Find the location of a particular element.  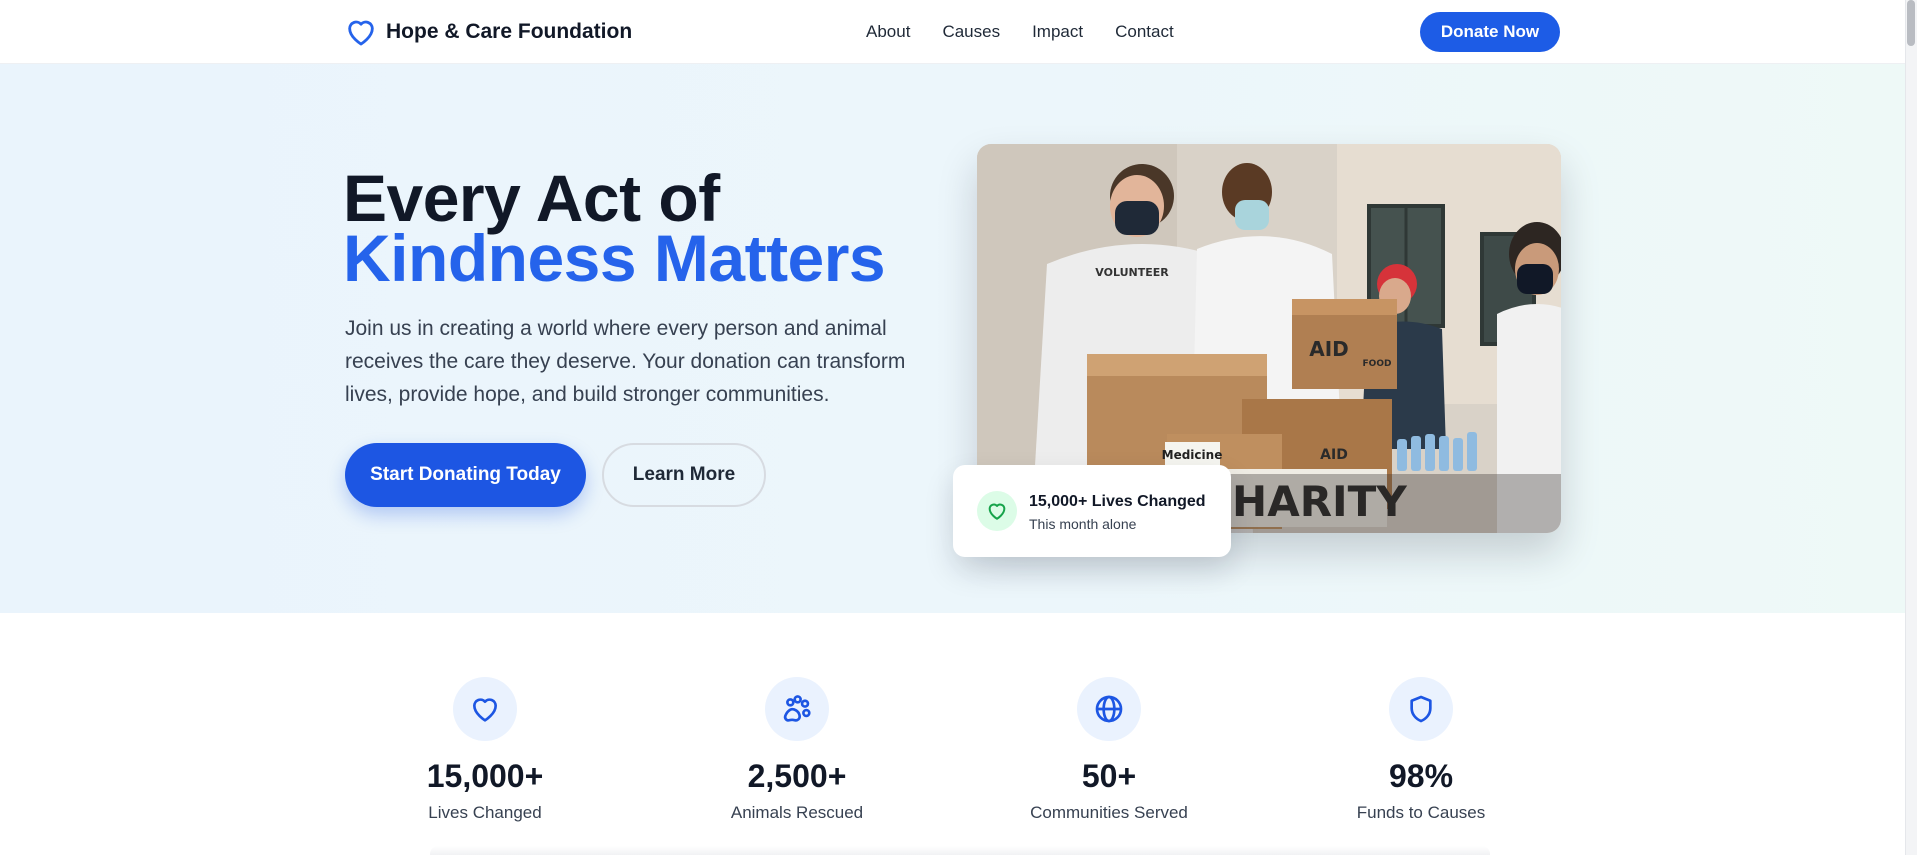

brand-logo: Hope & Care Foundation is located at coordinates (488, 32).